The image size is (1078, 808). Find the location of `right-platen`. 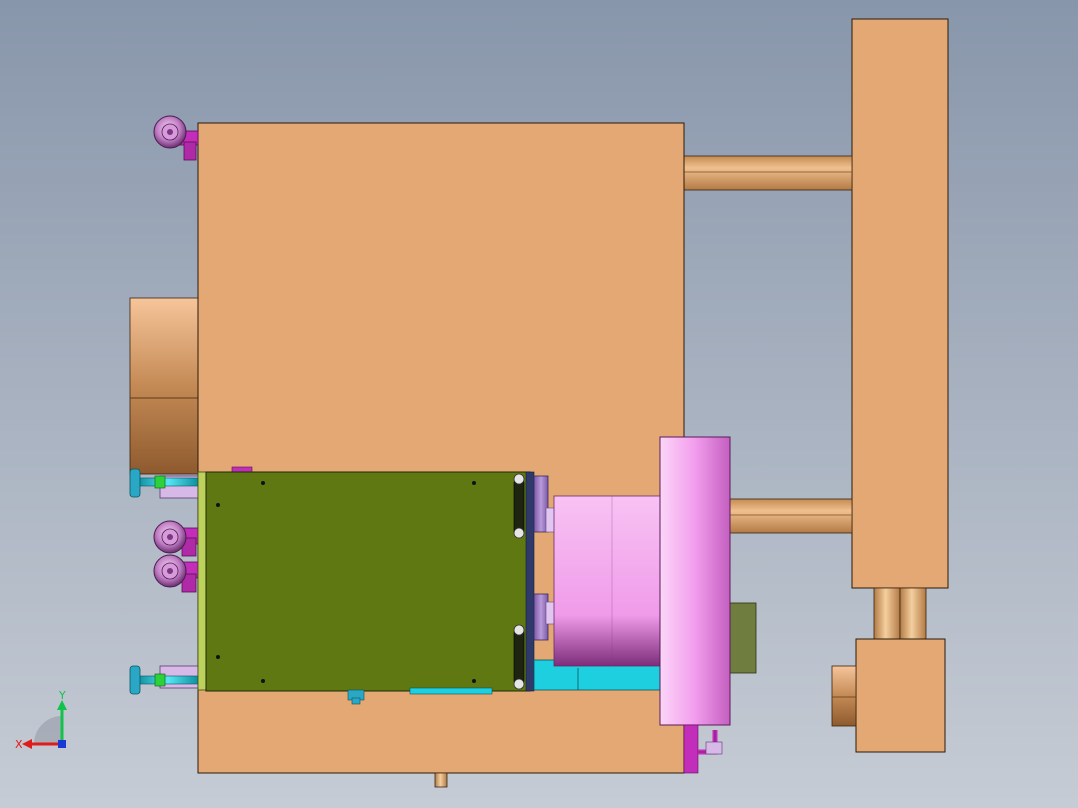

right-platen is located at coordinates (900, 303).